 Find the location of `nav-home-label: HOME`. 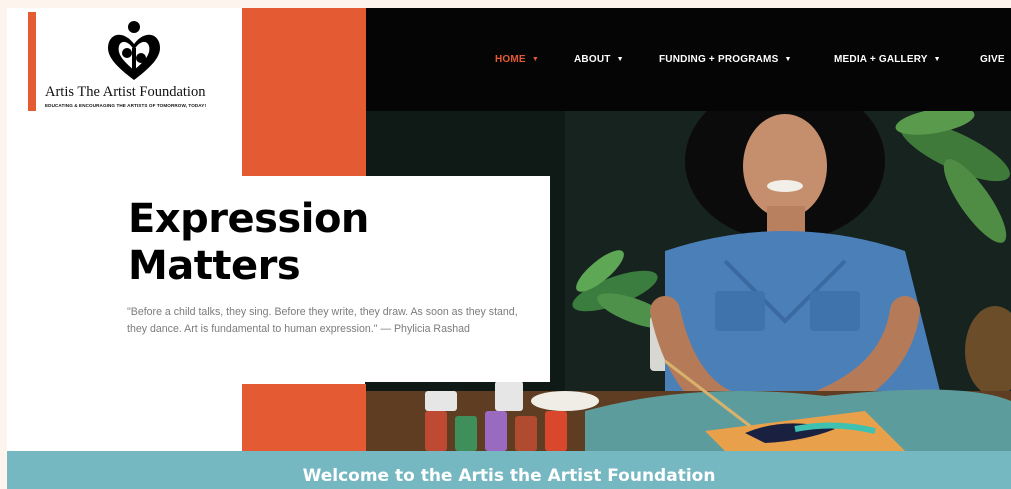

nav-home-label: HOME is located at coordinates (510, 59).